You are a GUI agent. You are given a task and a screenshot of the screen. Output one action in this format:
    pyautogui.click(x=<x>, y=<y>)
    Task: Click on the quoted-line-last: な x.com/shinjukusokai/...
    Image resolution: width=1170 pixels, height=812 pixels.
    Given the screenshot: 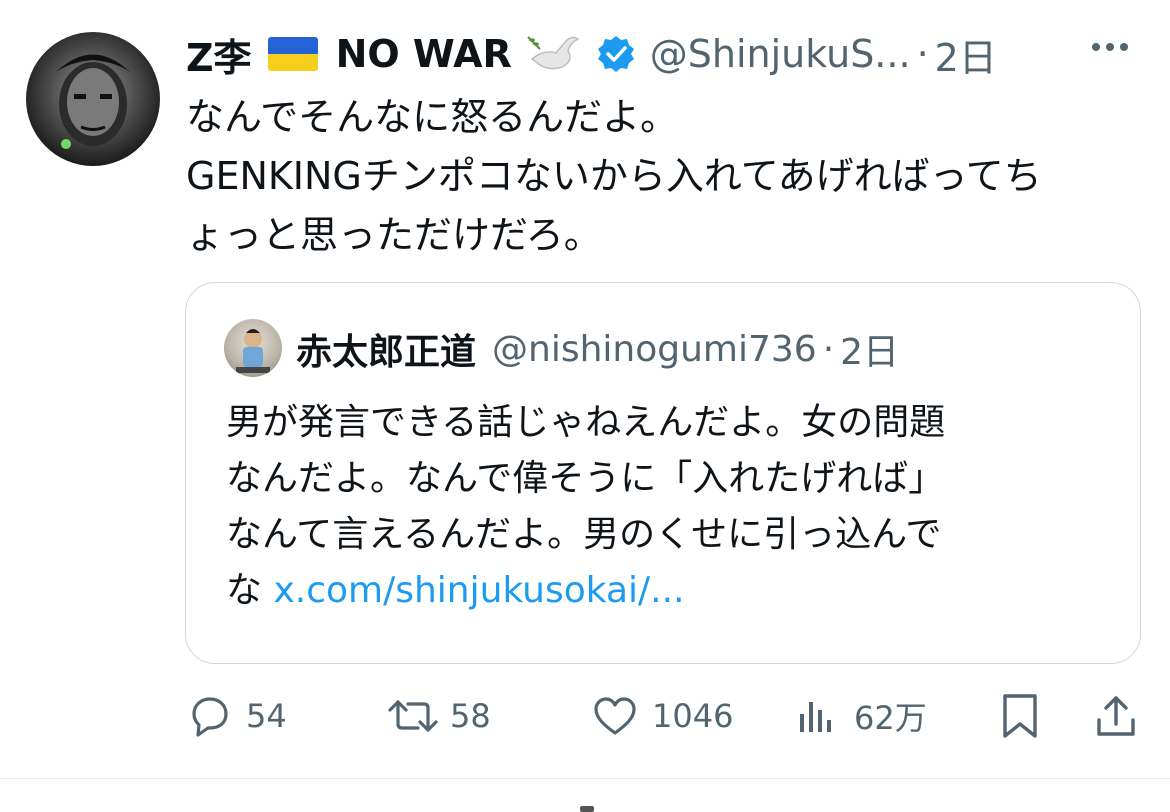 What is the action you would take?
    pyautogui.click(x=666, y=591)
    